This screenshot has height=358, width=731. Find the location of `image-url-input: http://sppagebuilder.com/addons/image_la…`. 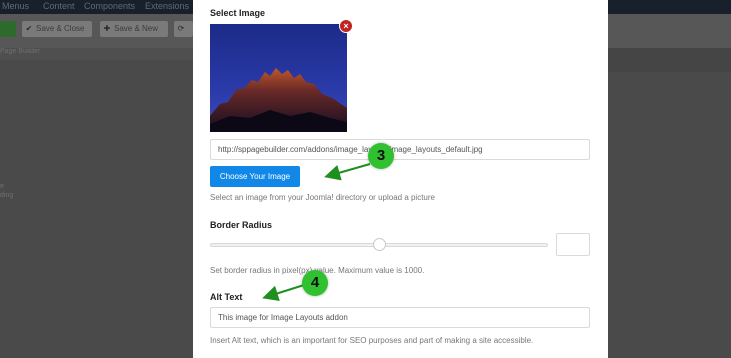

image-url-input: http://sppagebuilder.com/addons/image_la… is located at coordinates (400, 149).